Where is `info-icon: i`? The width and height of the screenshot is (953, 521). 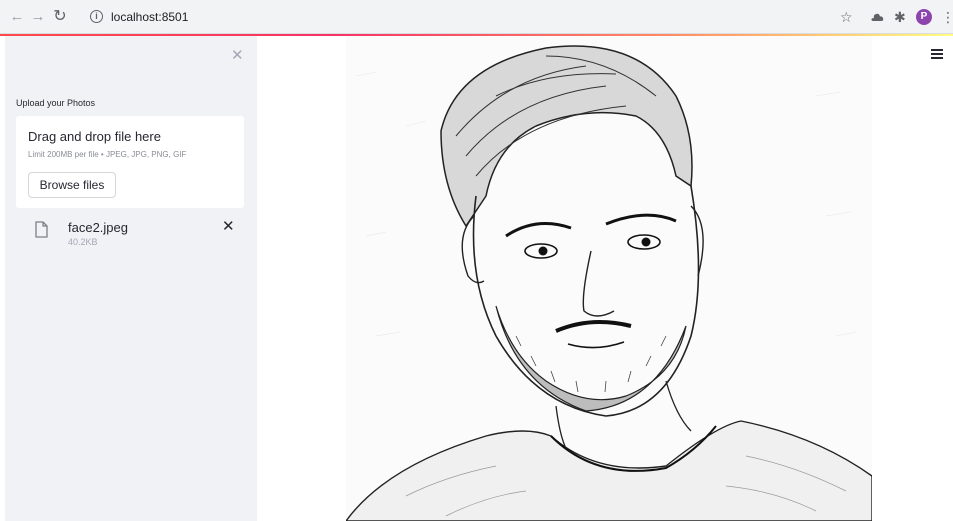
info-icon: i is located at coordinates (96, 16).